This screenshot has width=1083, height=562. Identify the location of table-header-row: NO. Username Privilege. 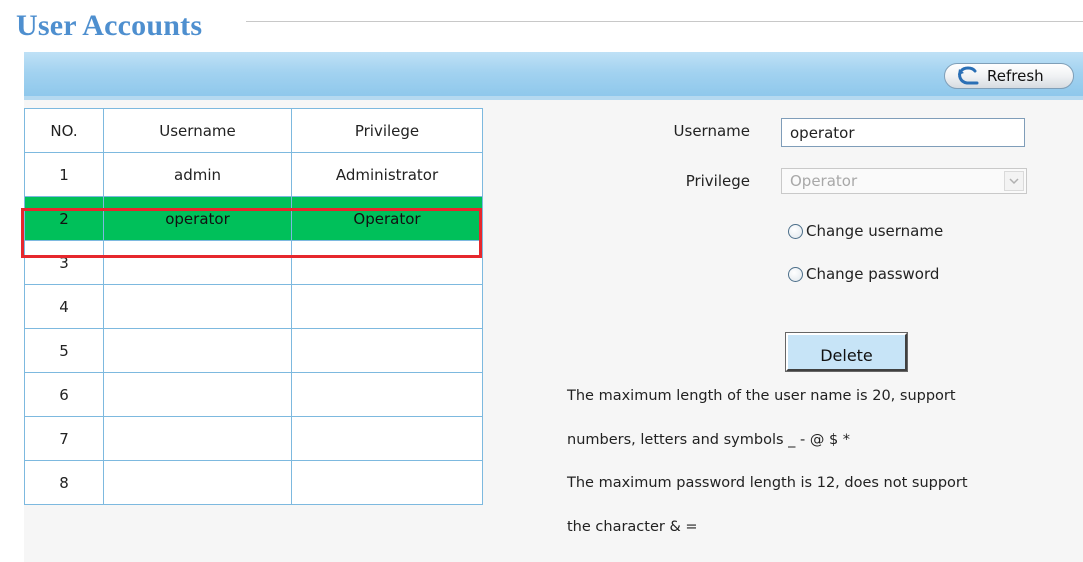
(253, 130).